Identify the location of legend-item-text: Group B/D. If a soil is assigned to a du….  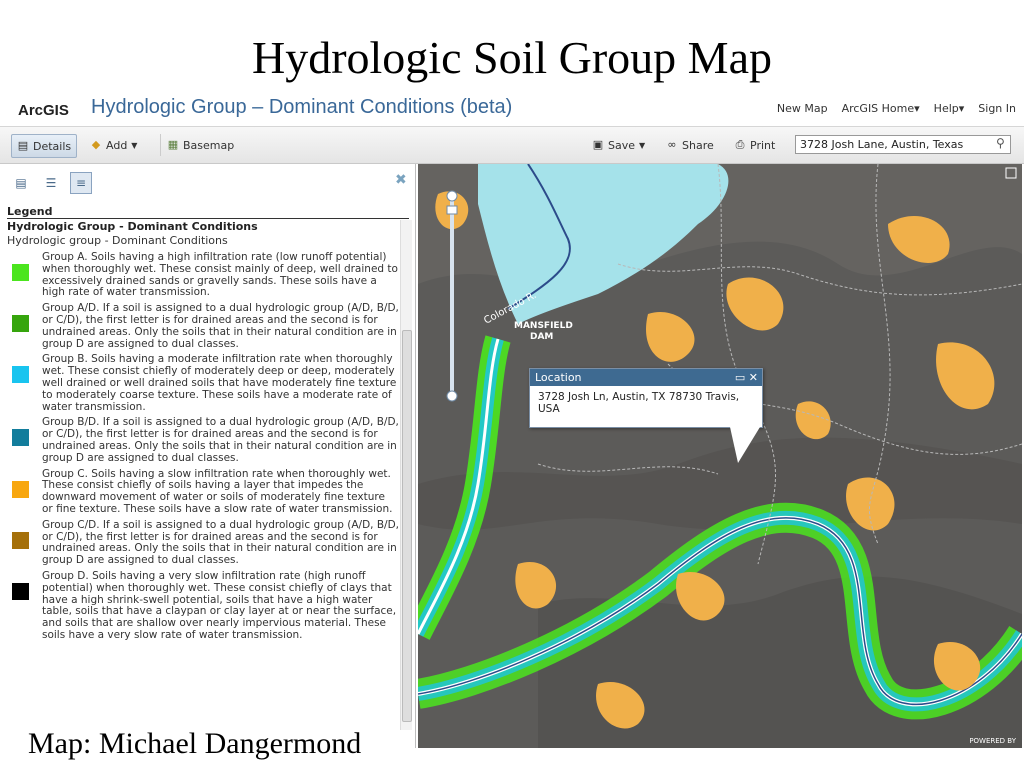
(220, 440).